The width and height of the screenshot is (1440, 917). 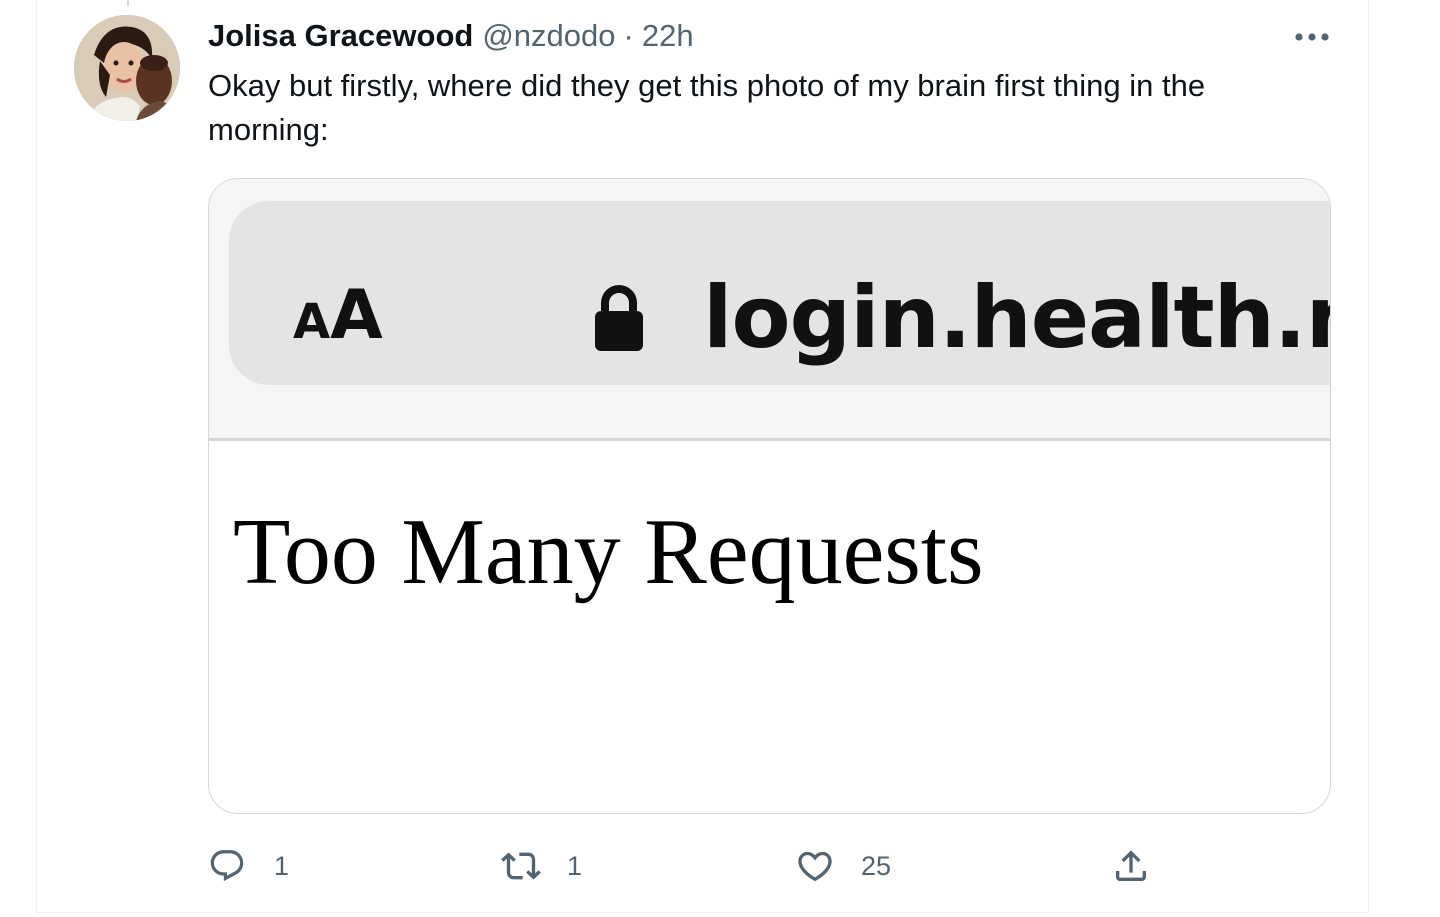 I want to click on text-size-small-glyph: A, so click(x=312, y=322).